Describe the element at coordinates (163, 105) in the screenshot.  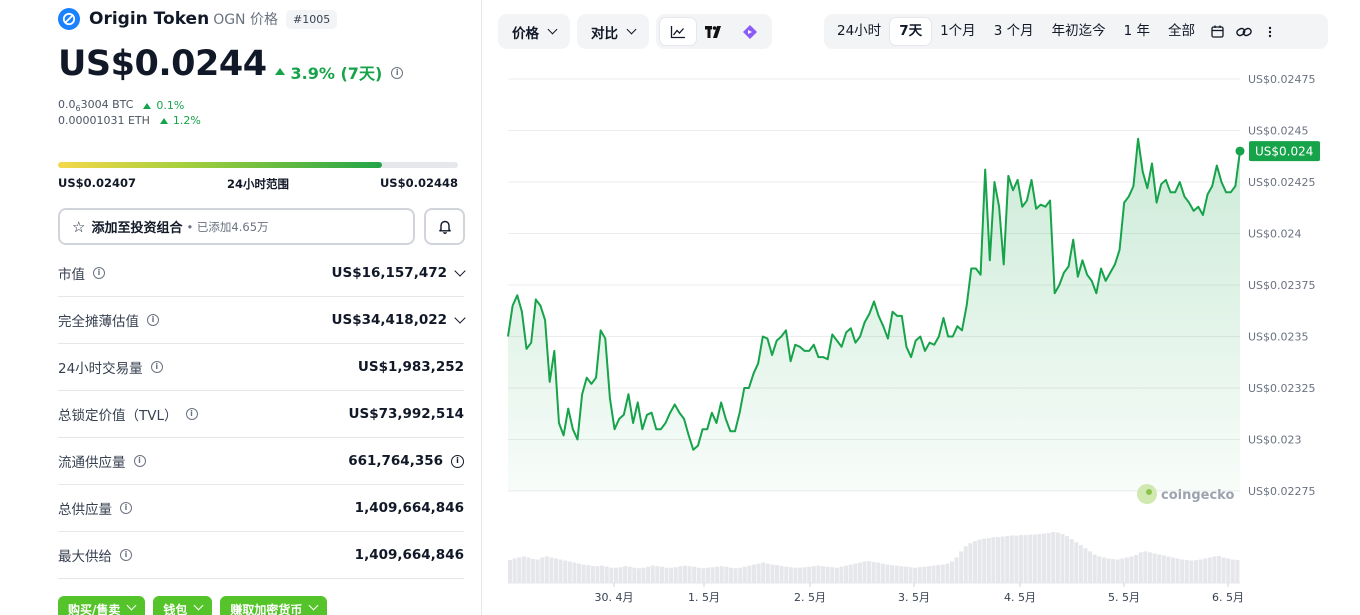
I see `btc-change: 0.1%` at that location.